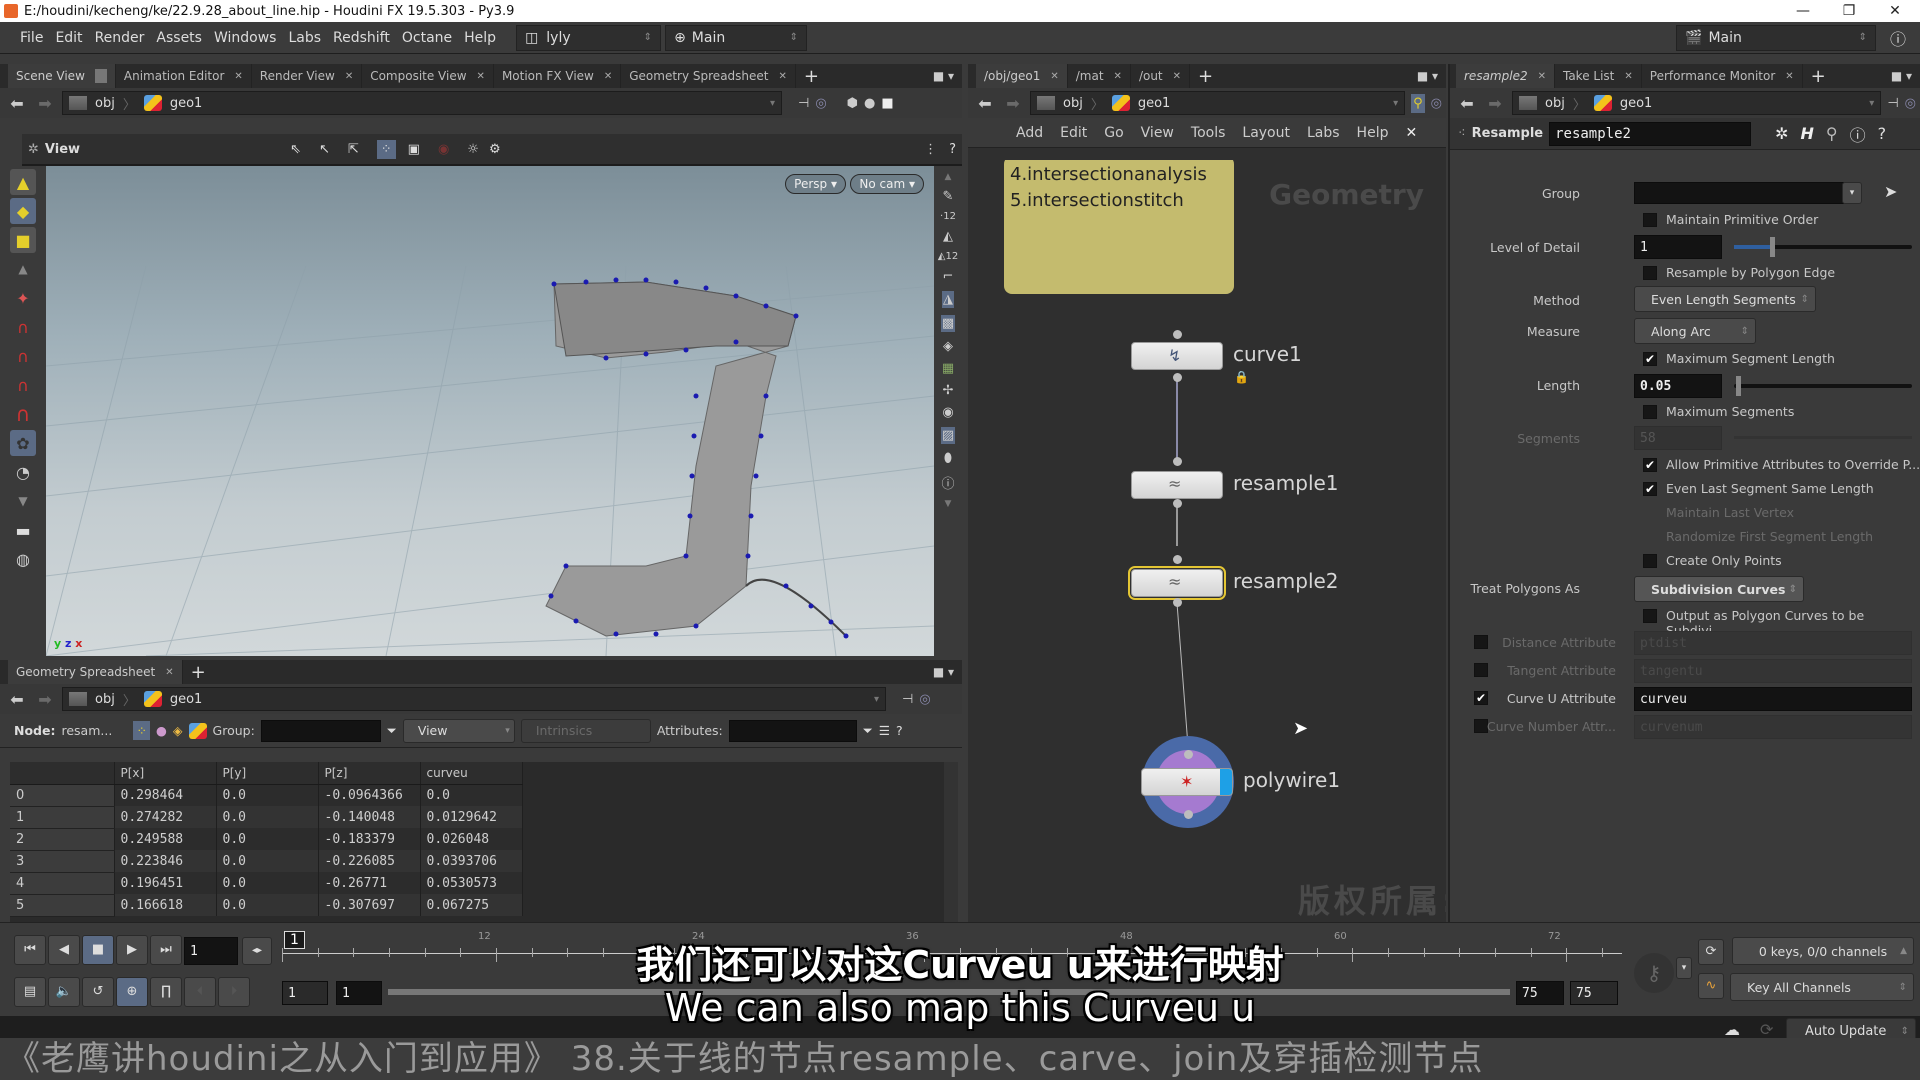 This screenshot has width=1920, height=1080. I want to click on menu-assets: Assets, so click(179, 38).